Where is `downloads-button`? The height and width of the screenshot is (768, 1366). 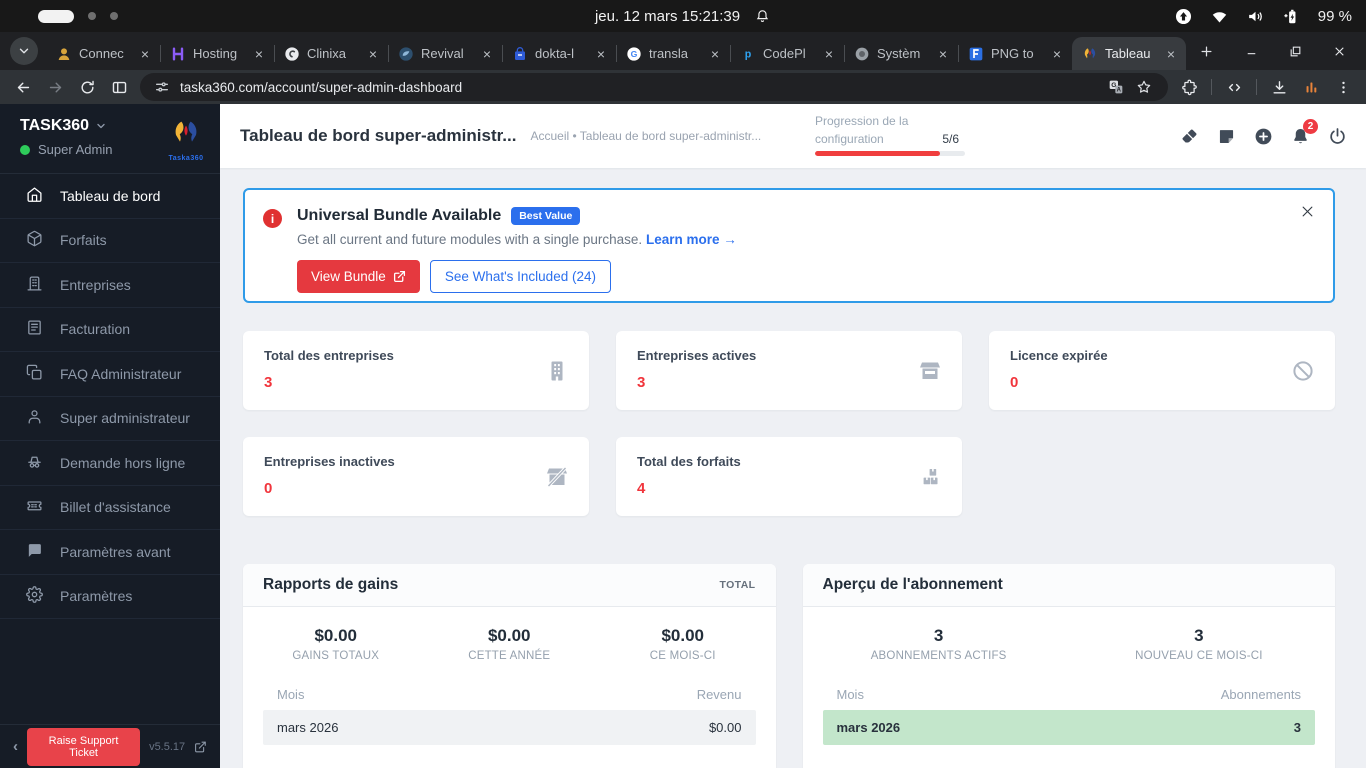 downloads-button is located at coordinates (1279, 87).